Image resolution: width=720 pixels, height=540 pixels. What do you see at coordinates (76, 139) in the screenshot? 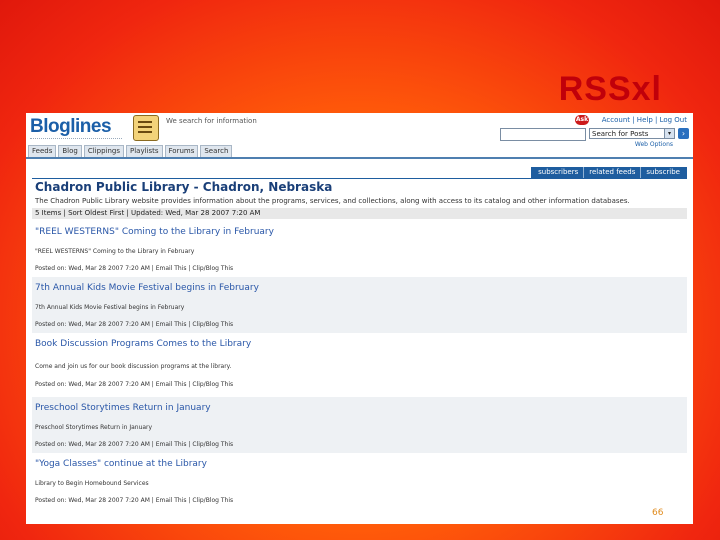
I see `logo-underline` at bounding box center [76, 139].